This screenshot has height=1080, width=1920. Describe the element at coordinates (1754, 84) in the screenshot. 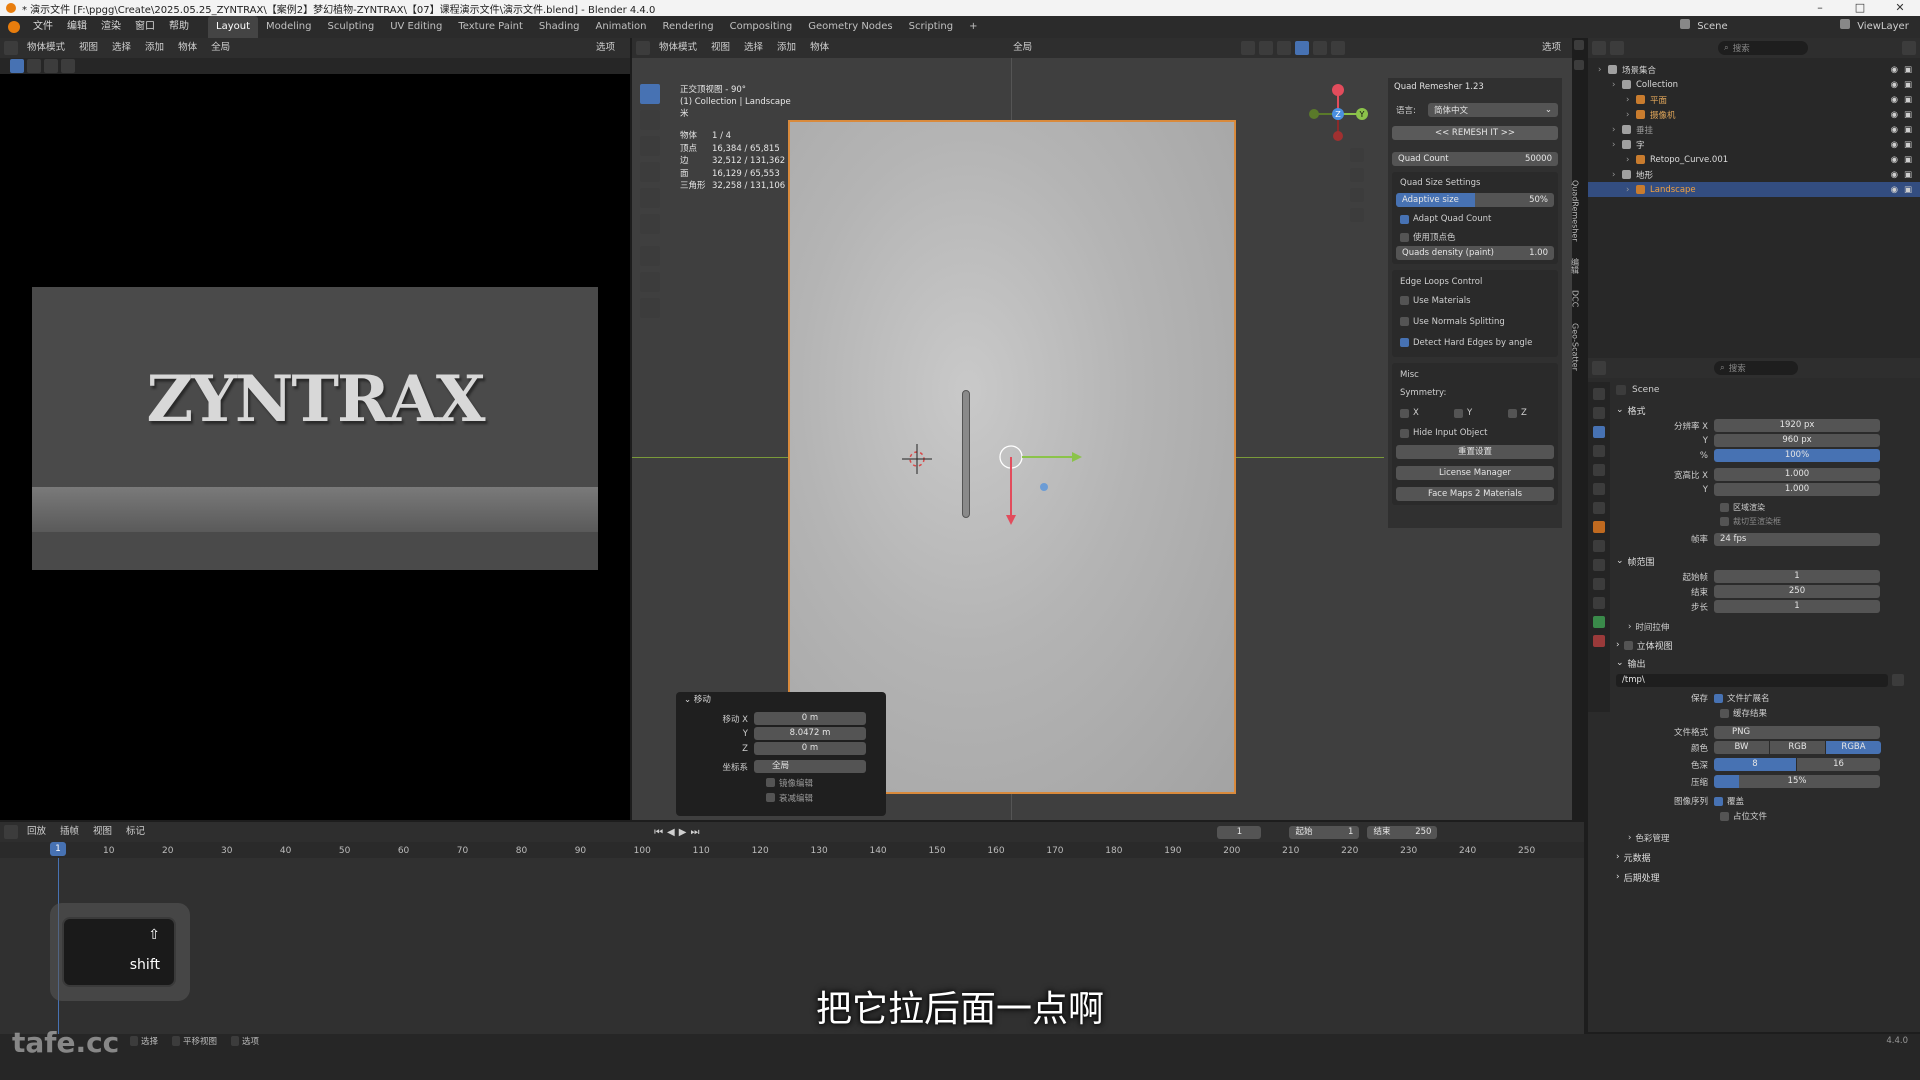

I see `outliner-row: › Collection ◉ ▣` at that location.